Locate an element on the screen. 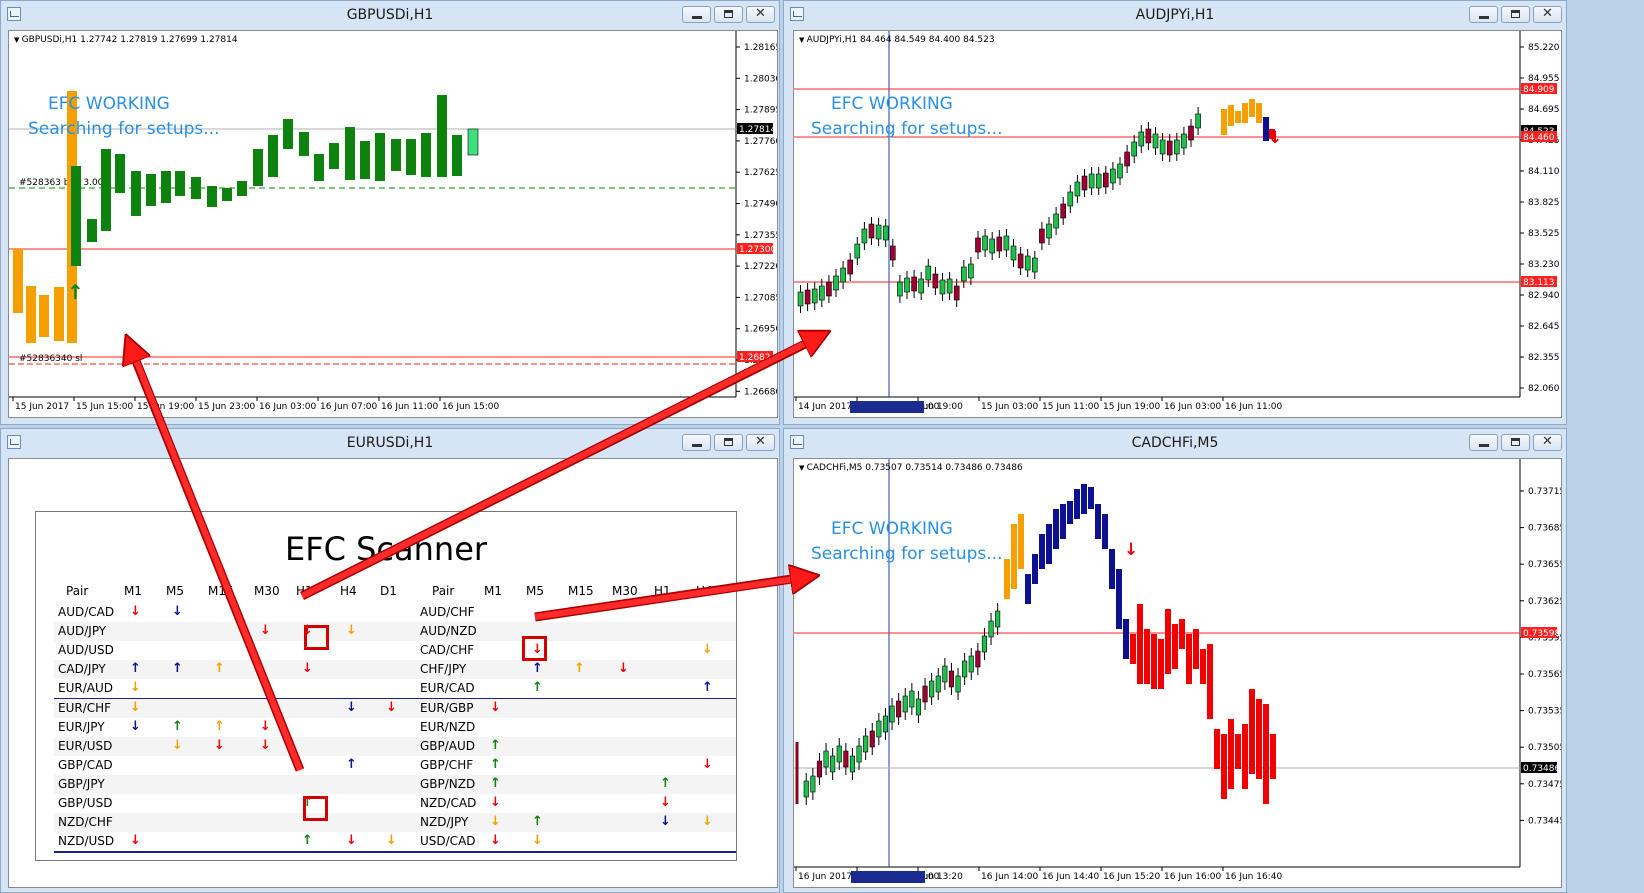 Image resolution: width=1644 pixels, height=893 pixels. scanner-row: NZD/USD USD/CAD ↓ ↑ ↓ ↓ ↓ ↓ is located at coordinates (395, 843).